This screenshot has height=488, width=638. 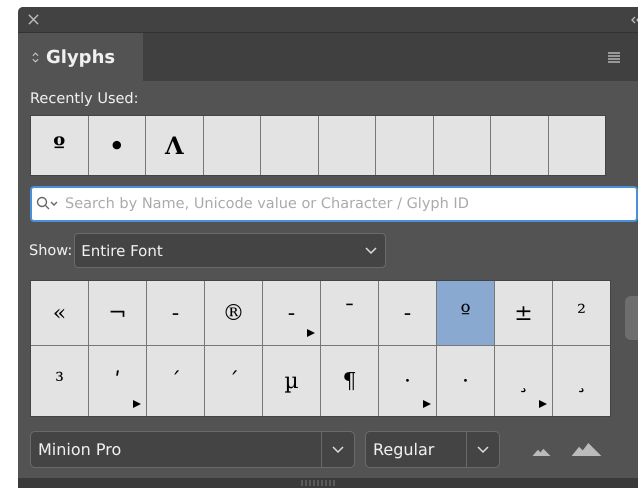 I want to click on glyph: ², so click(x=581, y=313).